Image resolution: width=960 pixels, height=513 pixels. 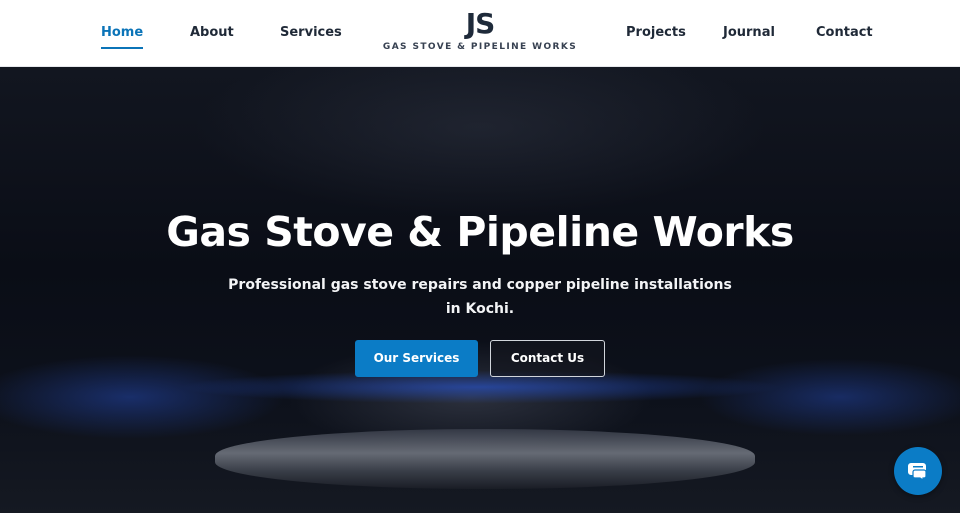 I want to click on chat-widget-button, so click(x=918, y=471).